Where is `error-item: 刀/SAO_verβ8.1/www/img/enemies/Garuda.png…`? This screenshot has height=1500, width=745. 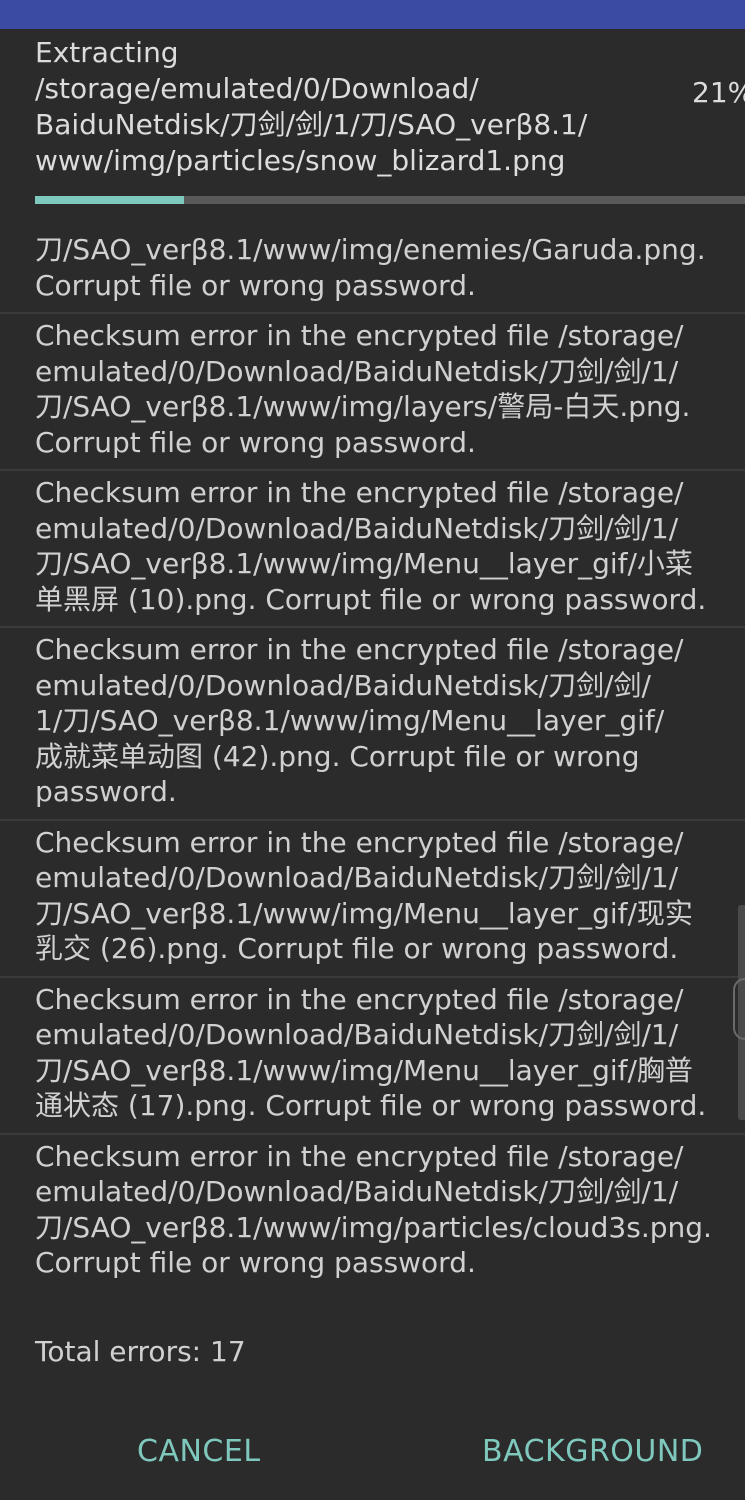
error-item: 刀/SAO_verβ8.1/www/img/enemies/Garuda.png… is located at coordinates (372, 273).